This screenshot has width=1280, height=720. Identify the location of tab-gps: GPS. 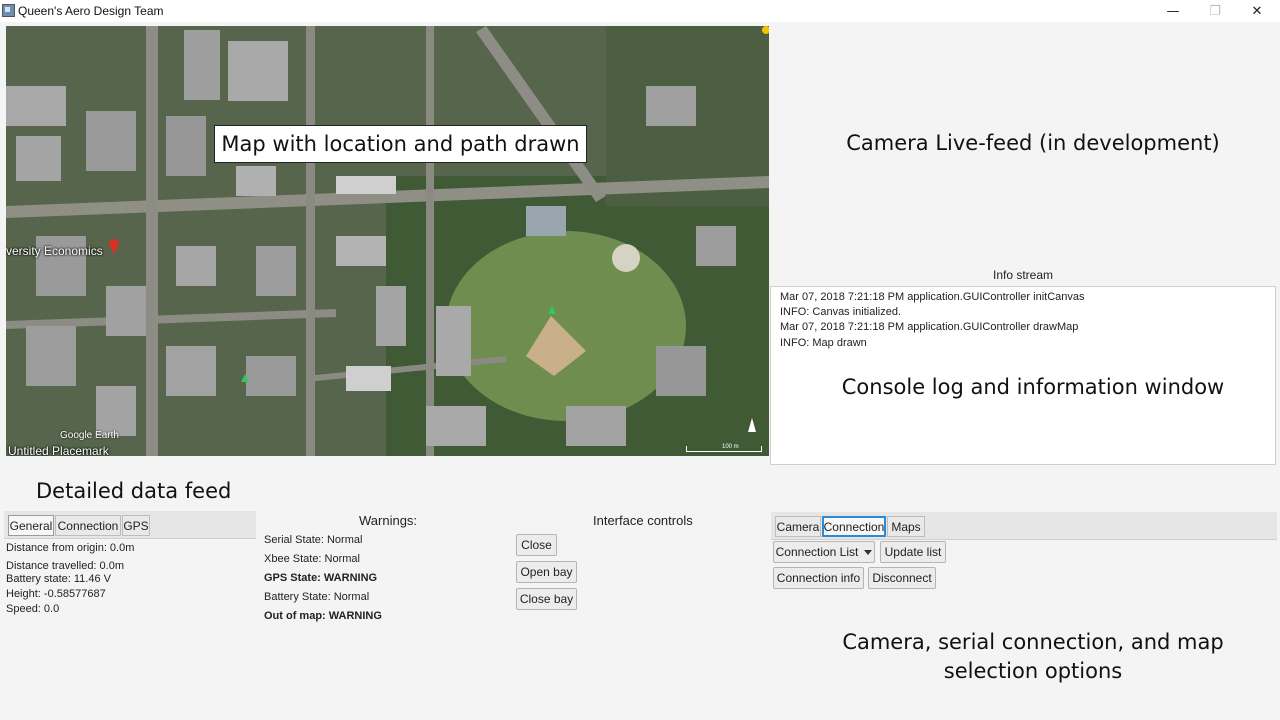
(136, 525).